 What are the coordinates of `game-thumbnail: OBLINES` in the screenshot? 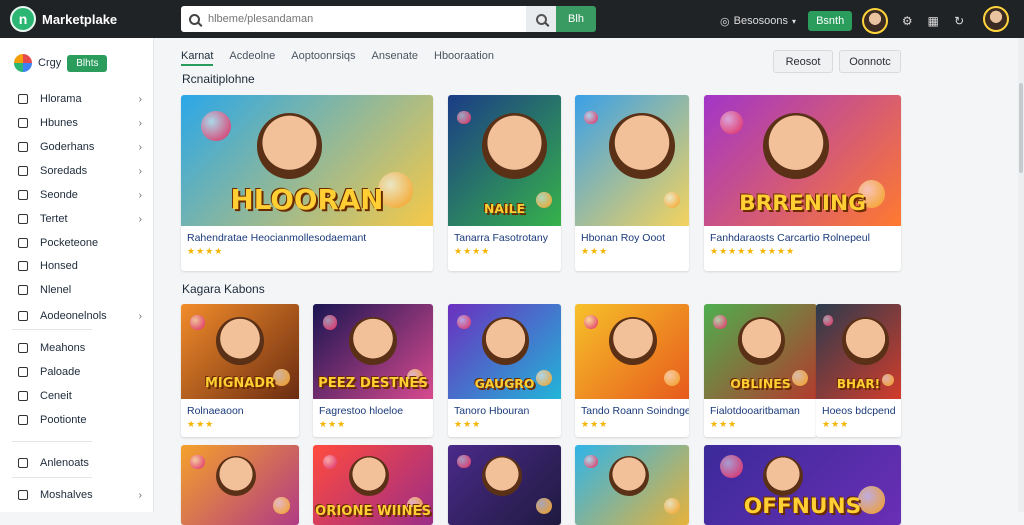 It's located at (760, 351).